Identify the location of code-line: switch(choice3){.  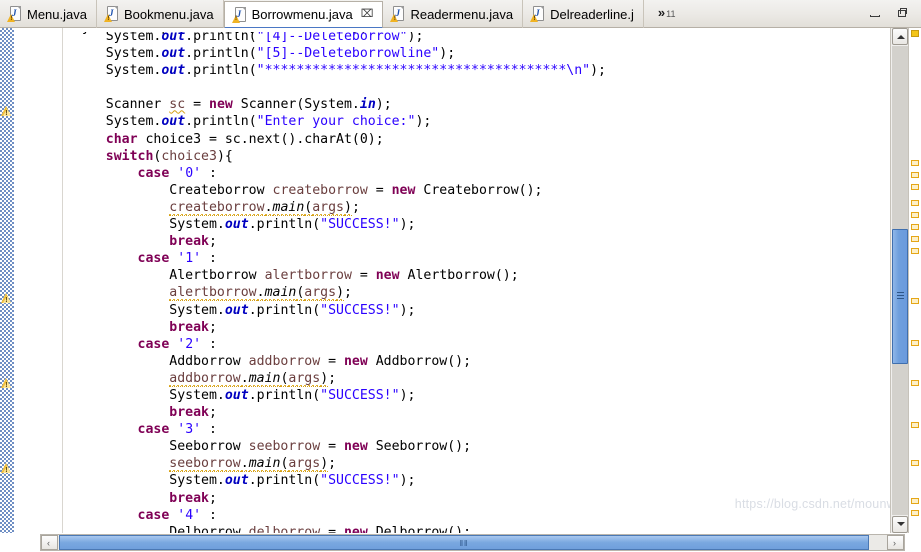
(169, 156).